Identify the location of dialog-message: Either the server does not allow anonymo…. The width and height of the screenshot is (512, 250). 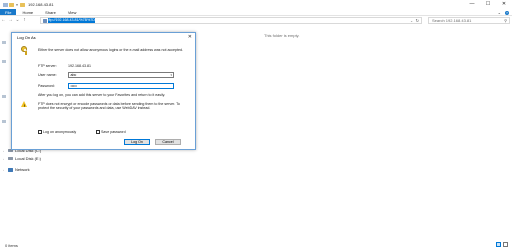
(111, 50).